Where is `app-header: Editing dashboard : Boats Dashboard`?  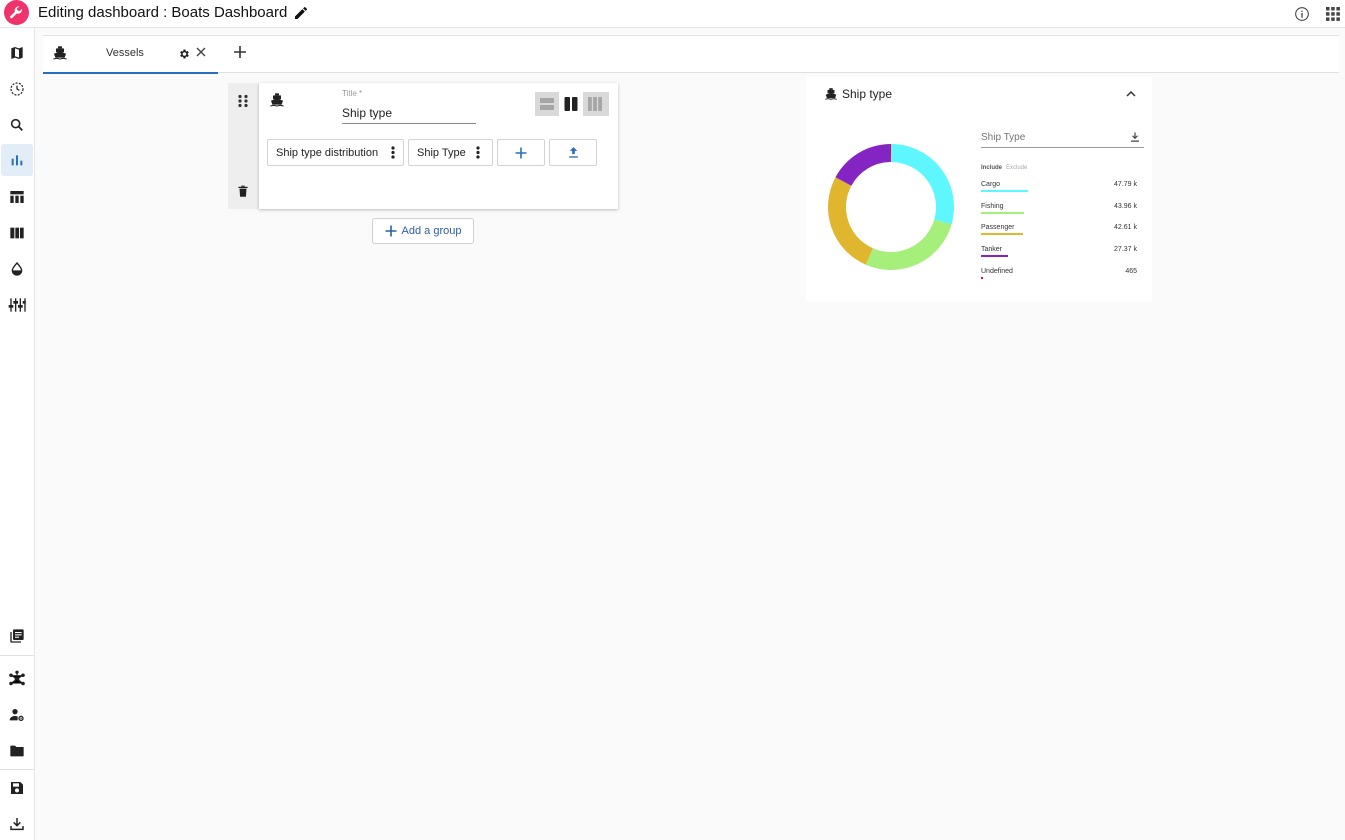 app-header: Editing dashboard : Boats Dashboard is located at coordinates (672, 14).